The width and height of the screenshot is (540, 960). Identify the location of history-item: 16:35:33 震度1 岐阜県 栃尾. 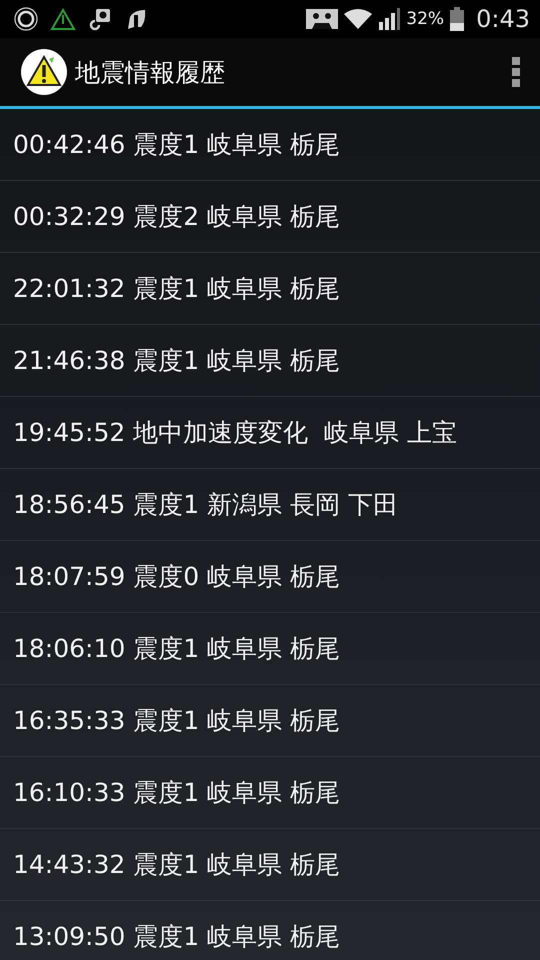
(270, 721).